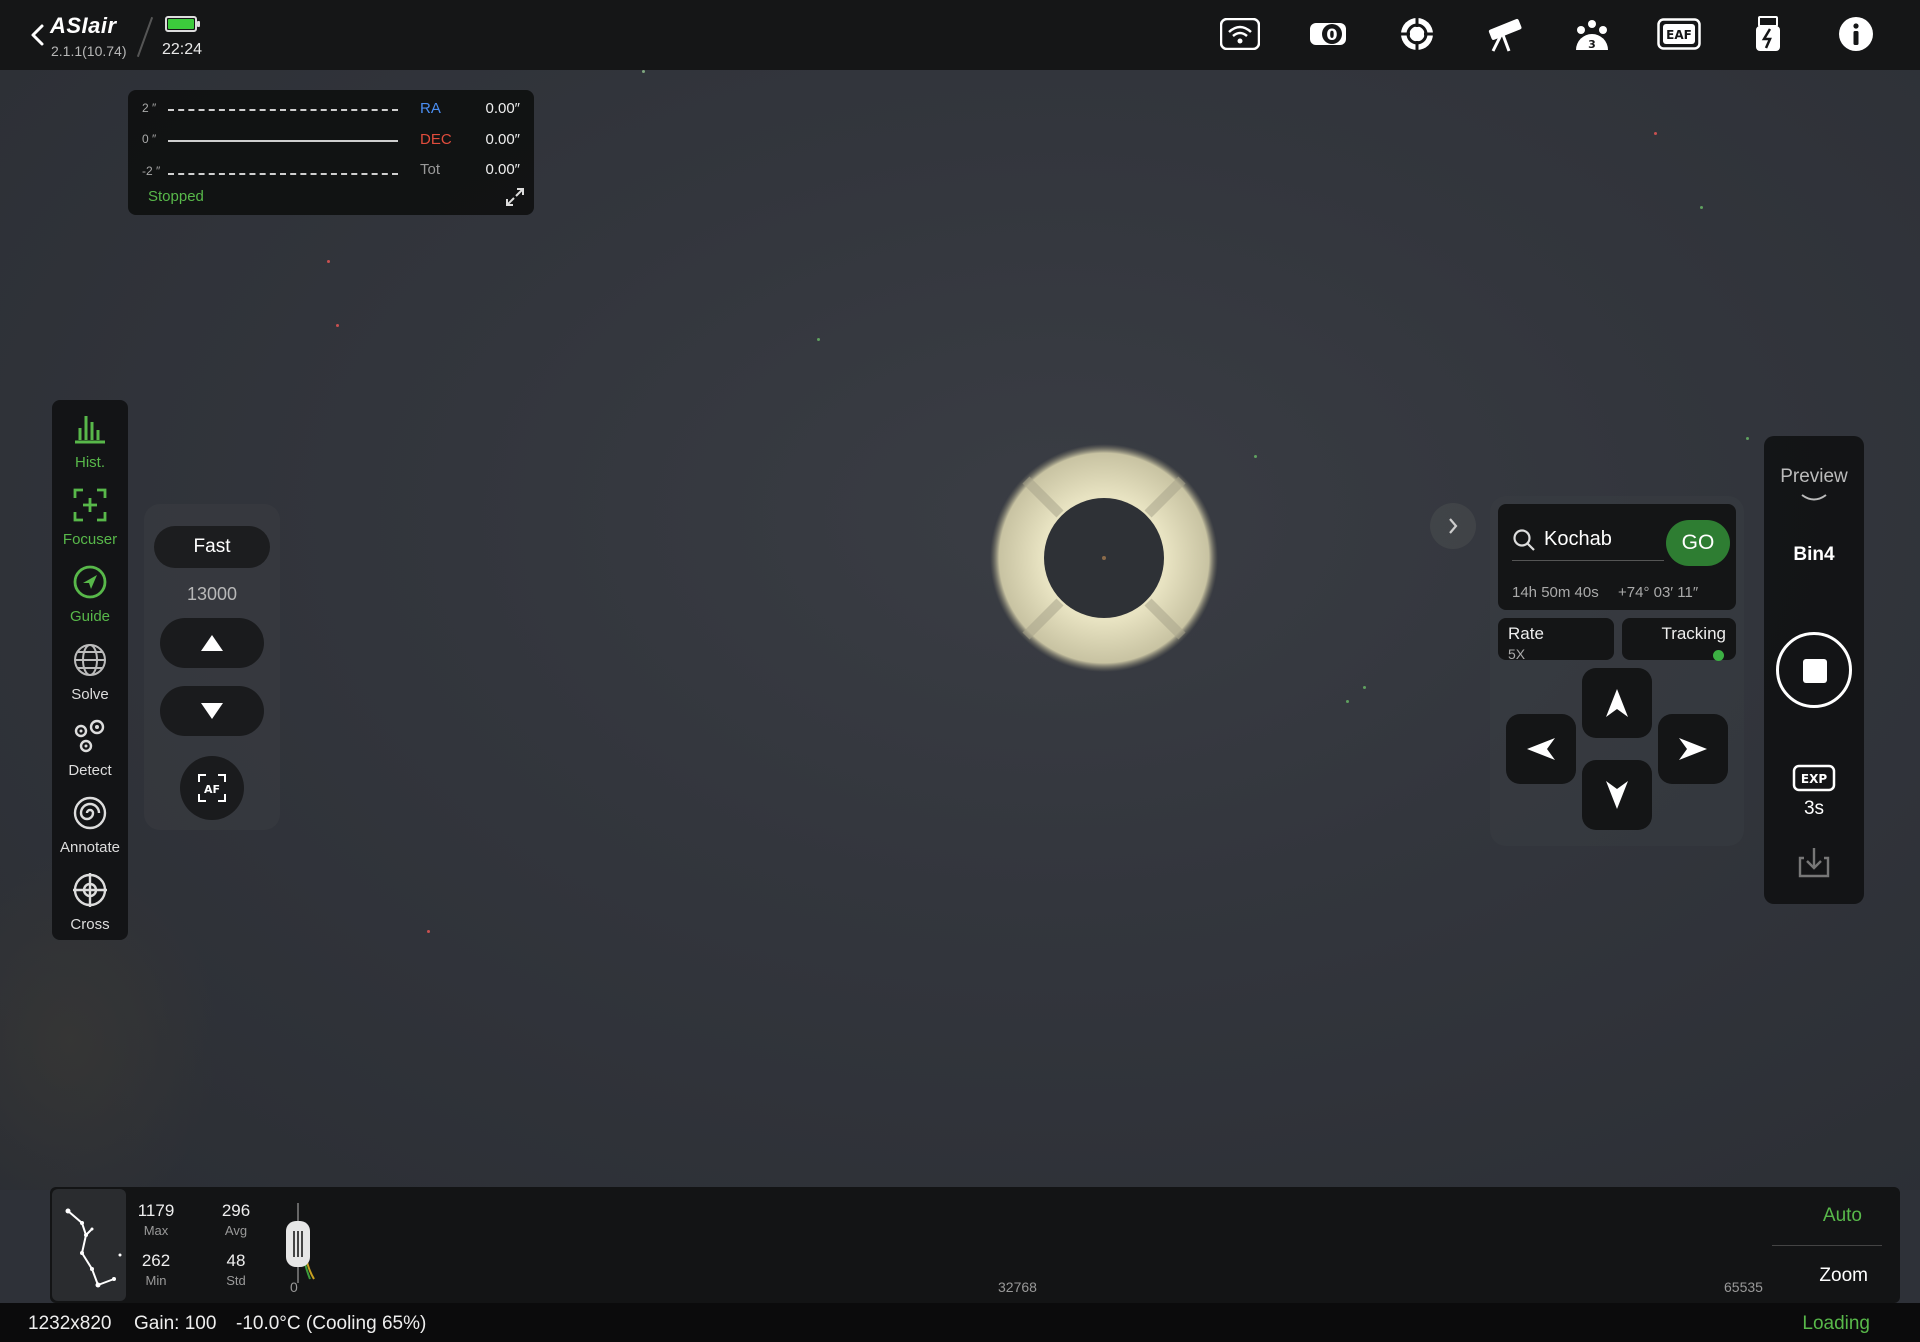 The height and width of the screenshot is (1342, 1920). Describe the element at coordinates (1504, 34) in the screenshot. I see `telescope-icon` at that location.